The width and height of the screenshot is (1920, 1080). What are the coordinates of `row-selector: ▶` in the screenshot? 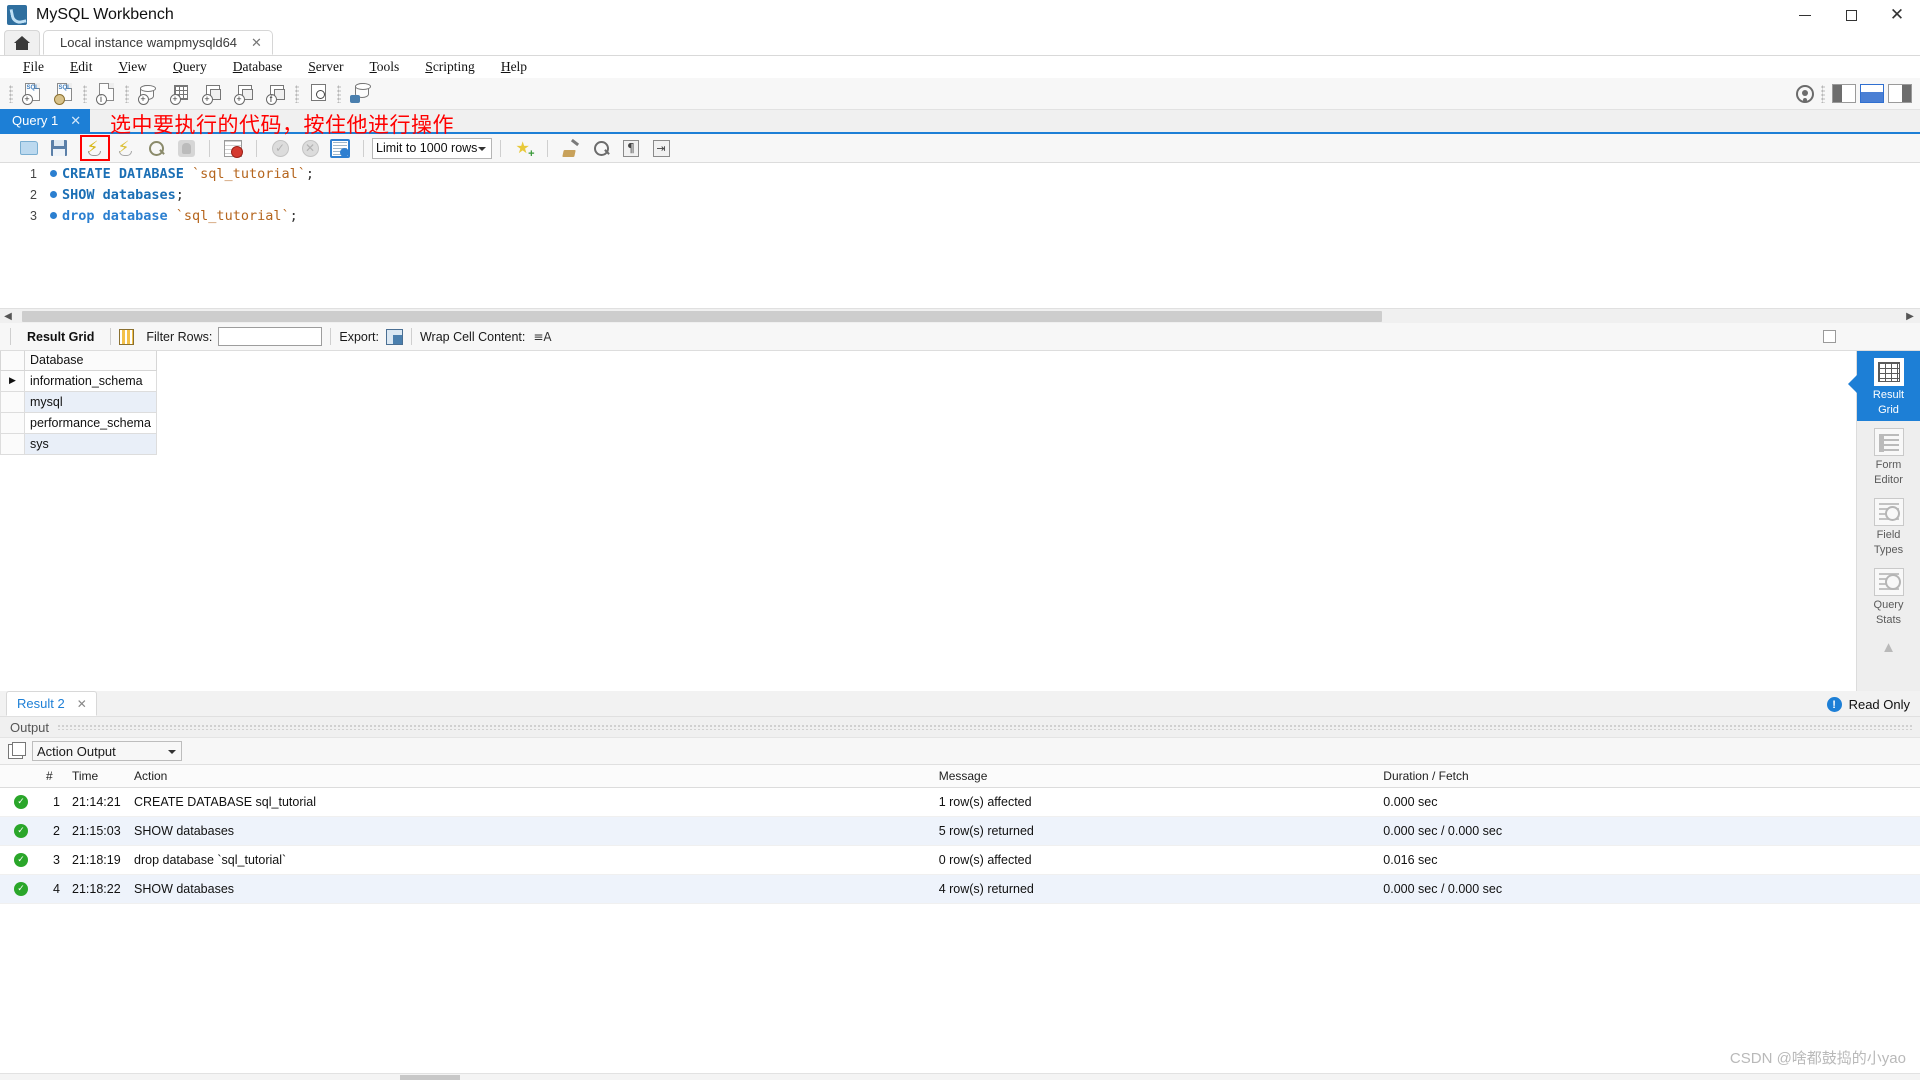 It's located at (12, 381).